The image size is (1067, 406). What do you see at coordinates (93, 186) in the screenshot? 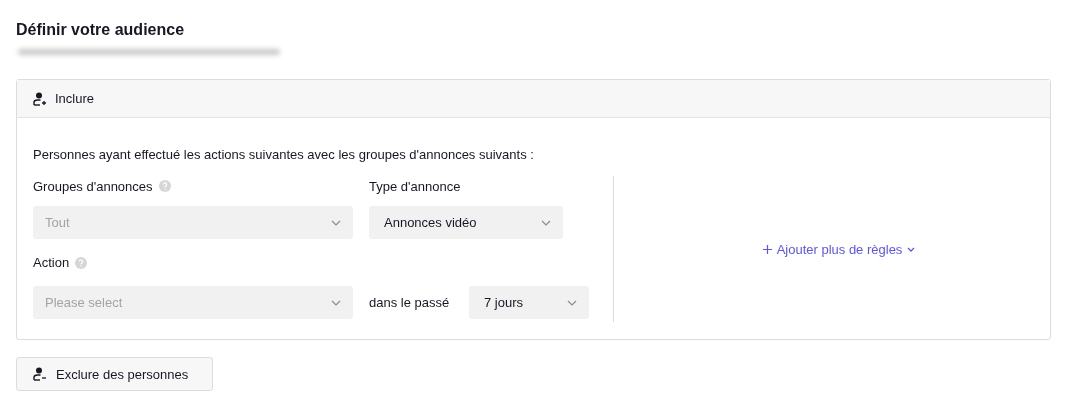
I see `field-label: Groupes d'annonces` at bounding box center [93, 186].